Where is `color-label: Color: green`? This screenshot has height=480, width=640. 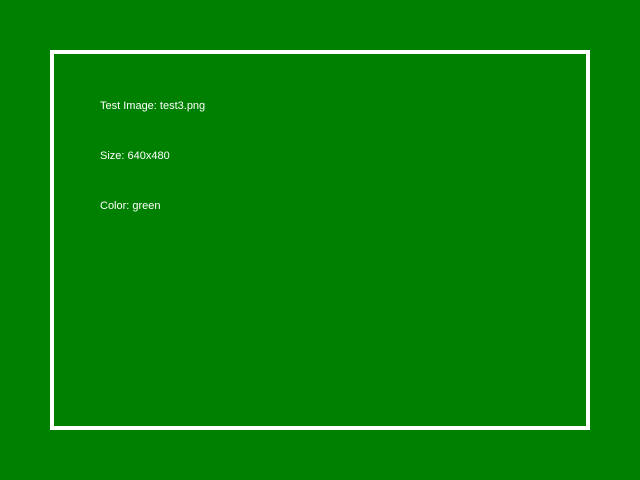
color-label: Color: green is located at coordinates (130, 206).